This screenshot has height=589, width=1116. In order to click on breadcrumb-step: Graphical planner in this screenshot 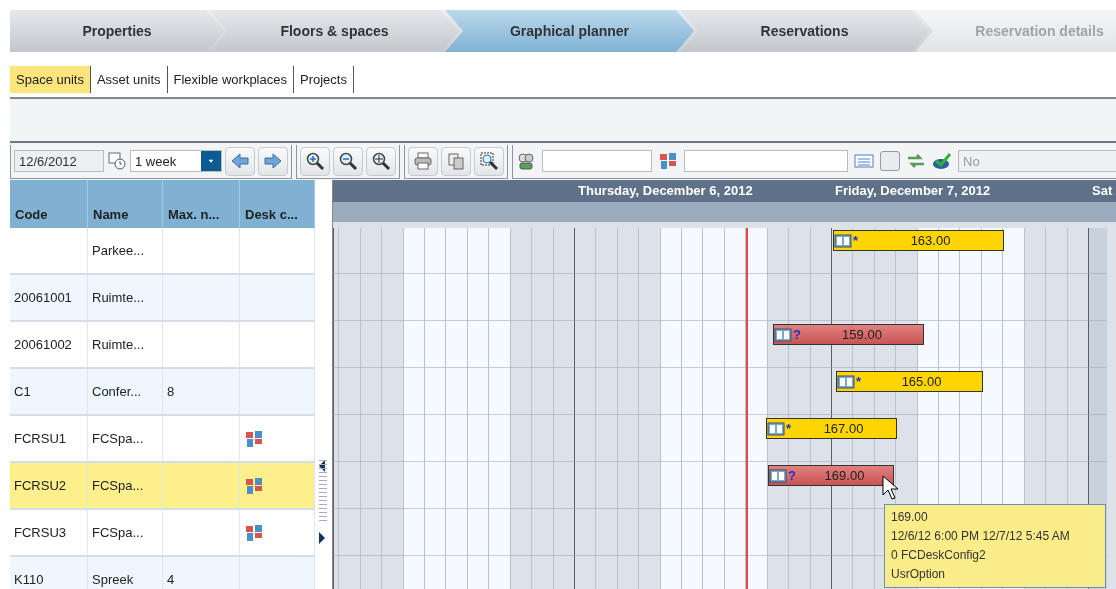, I will do `click(569, 31)`.